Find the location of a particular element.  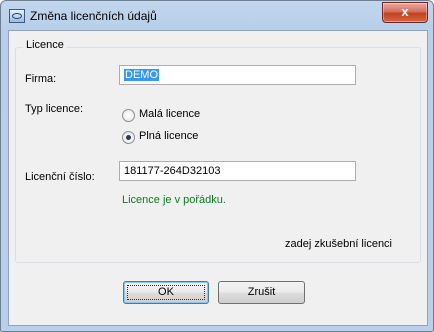

typ-licence-label: Typ licence: is located at coordinates (54, 109).